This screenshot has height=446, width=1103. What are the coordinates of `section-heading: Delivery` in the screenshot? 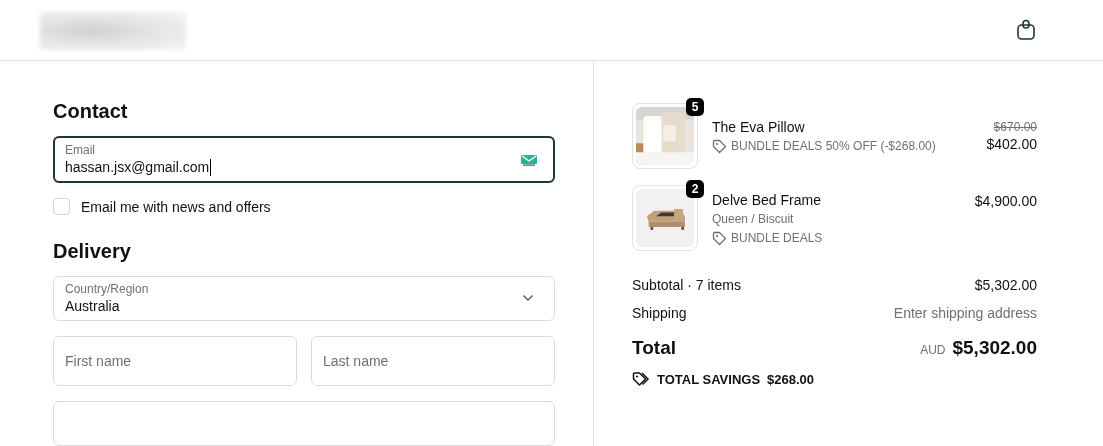 It's located at (92, 250).